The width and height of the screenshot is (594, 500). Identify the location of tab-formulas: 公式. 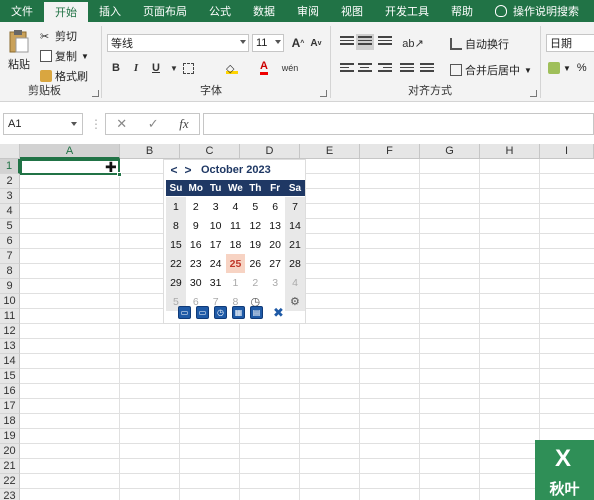
(220, 11).